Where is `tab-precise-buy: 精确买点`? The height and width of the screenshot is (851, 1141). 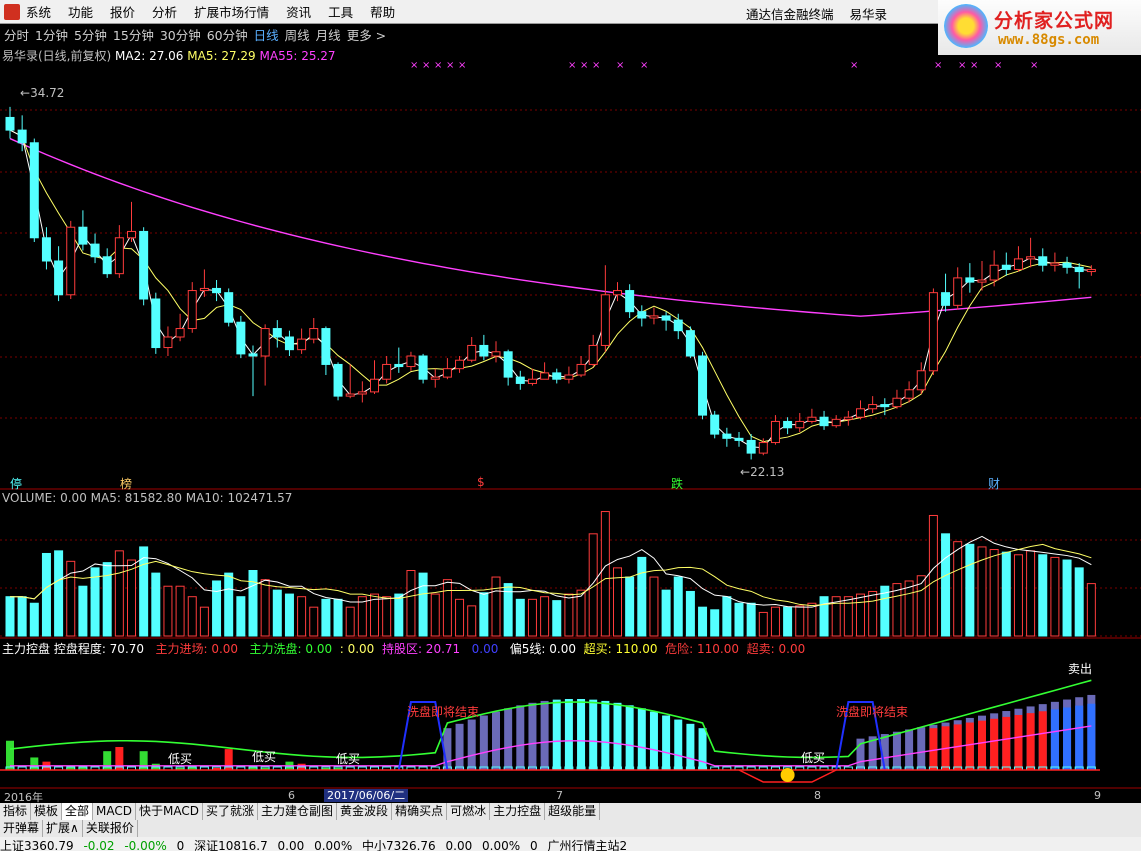 tab-precise-buy: 精确买点 is located at coordinates (420, 811).